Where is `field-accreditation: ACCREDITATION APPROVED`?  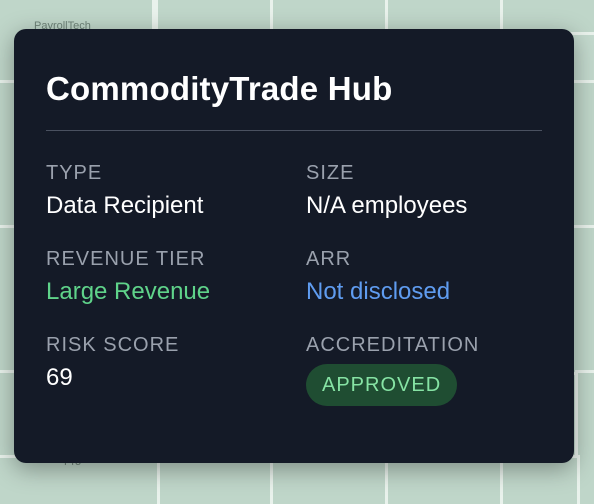
field-accreditation: ACCREDITATION APPROVED is located at coordinates (424, 369).